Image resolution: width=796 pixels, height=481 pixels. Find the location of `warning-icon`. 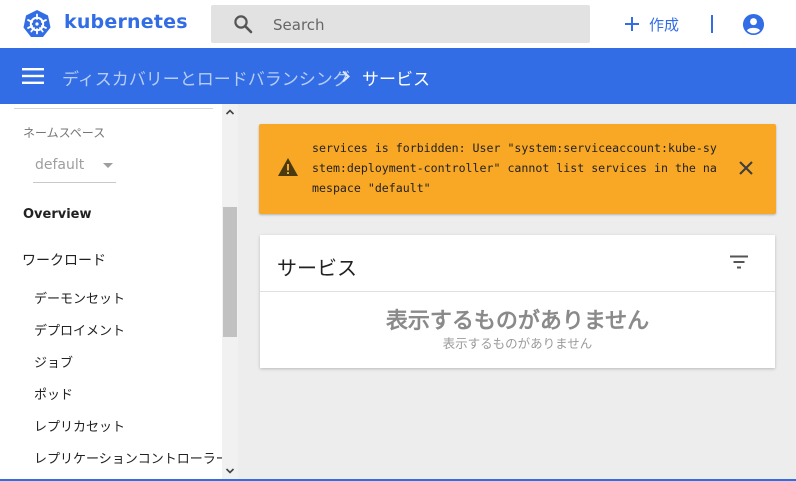

warning-icon is located at coordinates (288, 167).